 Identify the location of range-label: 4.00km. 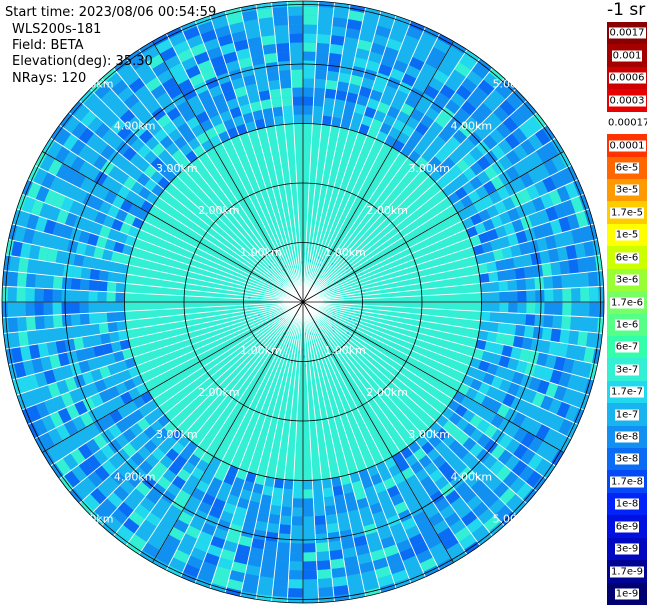
(472, 126).